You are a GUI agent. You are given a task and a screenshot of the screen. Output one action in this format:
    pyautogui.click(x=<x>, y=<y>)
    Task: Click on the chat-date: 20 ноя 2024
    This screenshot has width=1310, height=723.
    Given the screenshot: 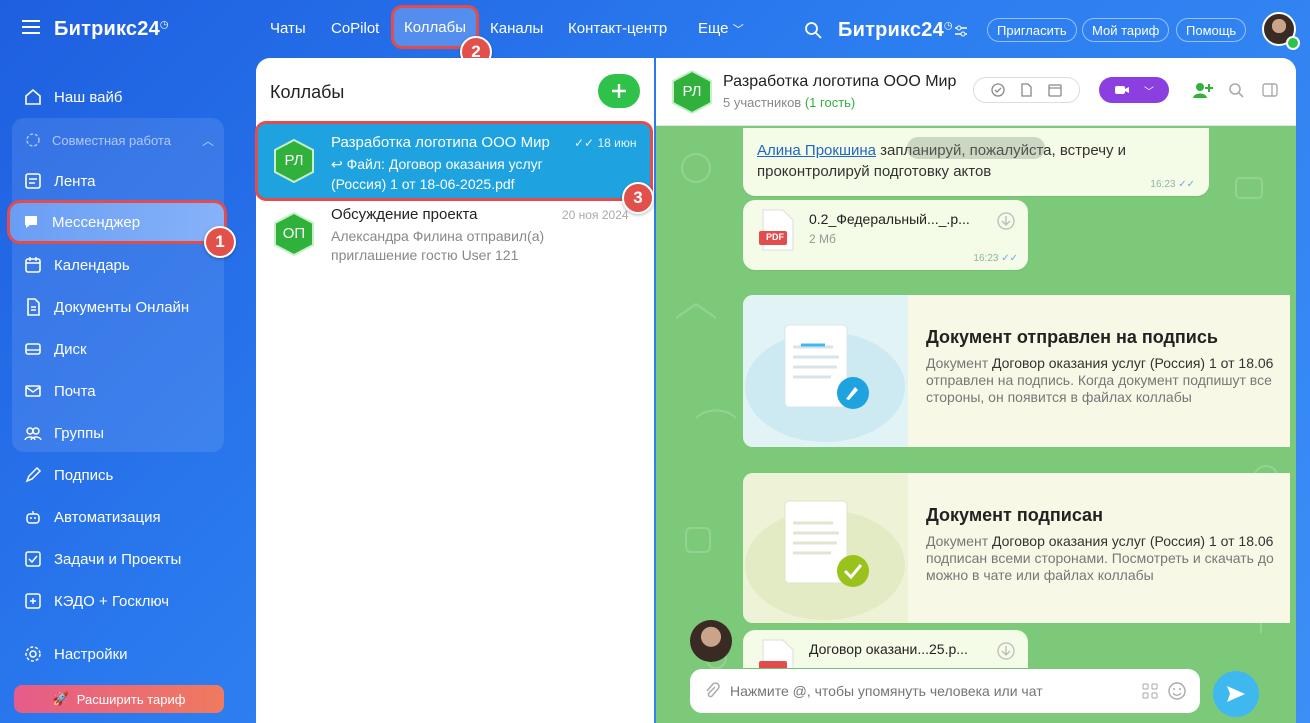 What is the action you would take?
    pyautogui.click(x=595, y=215)
    